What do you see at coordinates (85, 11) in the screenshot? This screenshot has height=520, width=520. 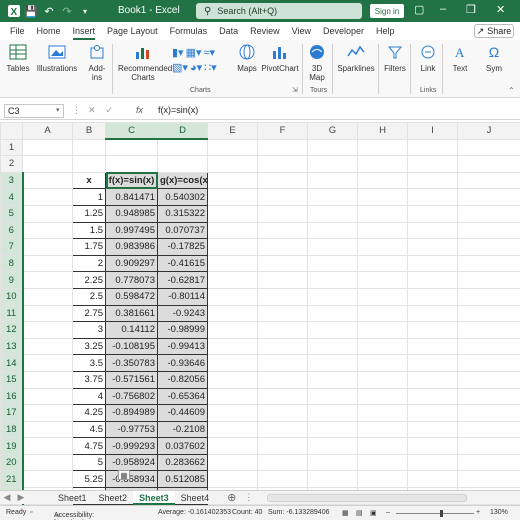 I see `customize-qat-icon: ▾` at bounding box center [85, 11].